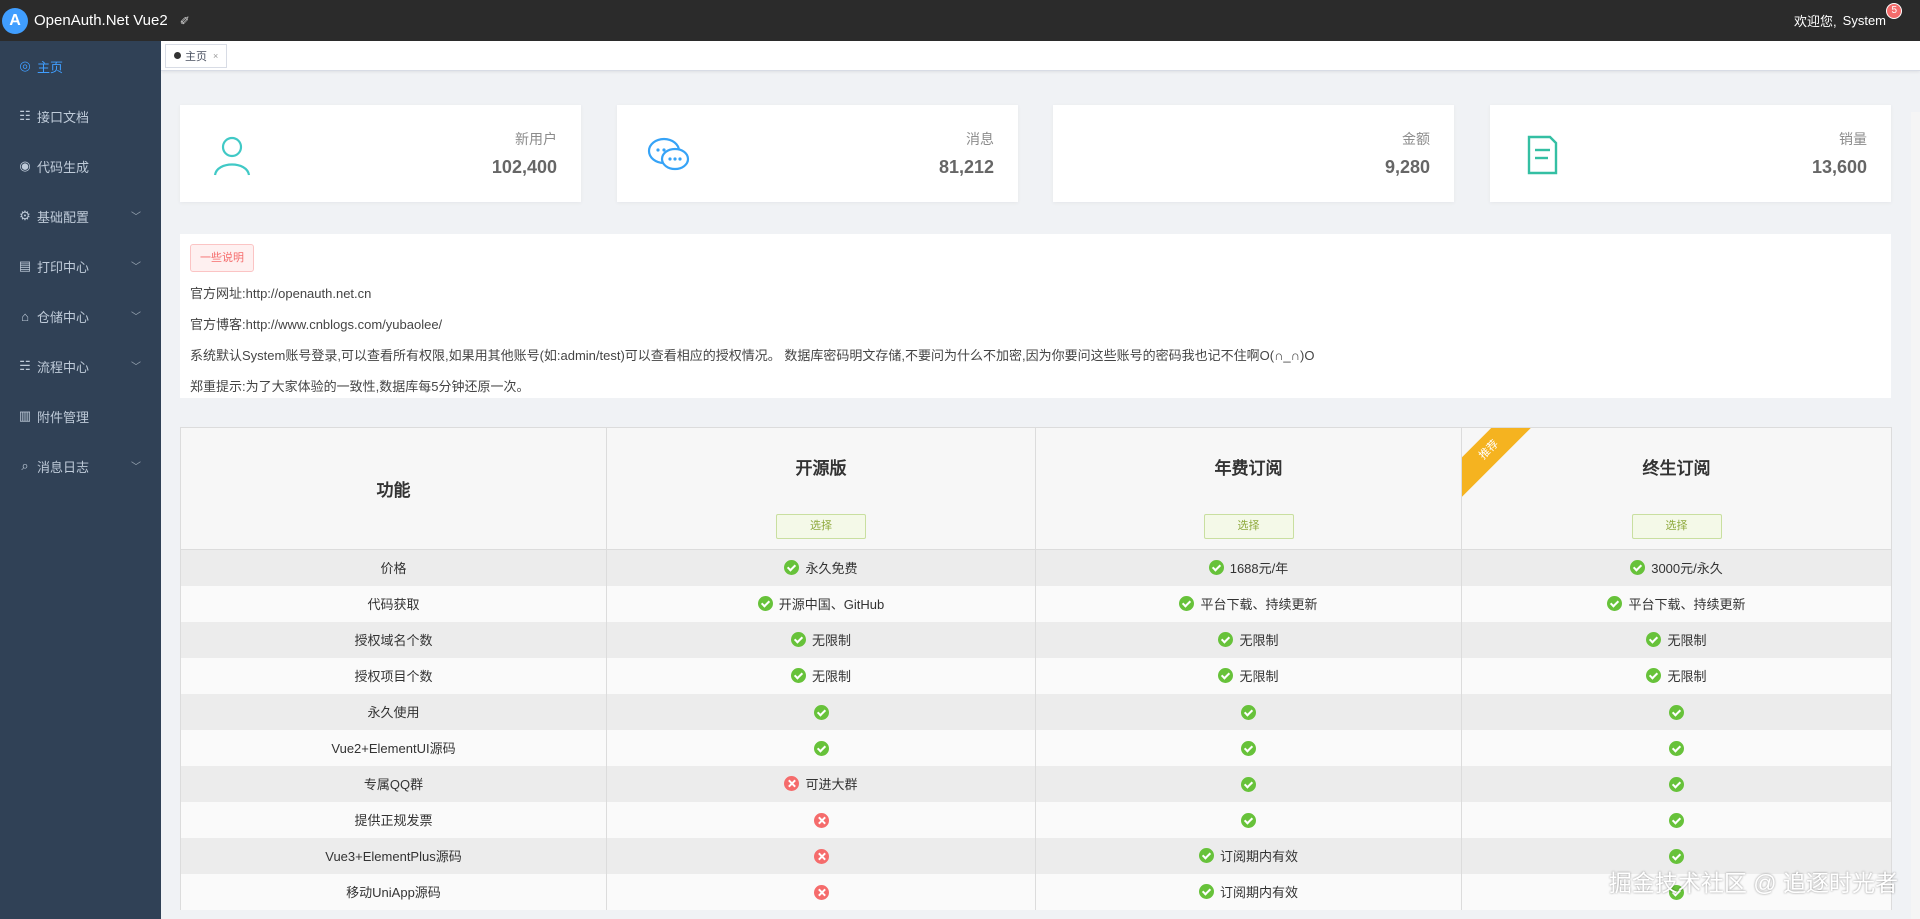 The width and height of the screenshot is (1920, 919). Describe the element at coordinates (393, 747) in the screenshot. I see `feature-cell: Vue2+ElementUI源码` at that location.